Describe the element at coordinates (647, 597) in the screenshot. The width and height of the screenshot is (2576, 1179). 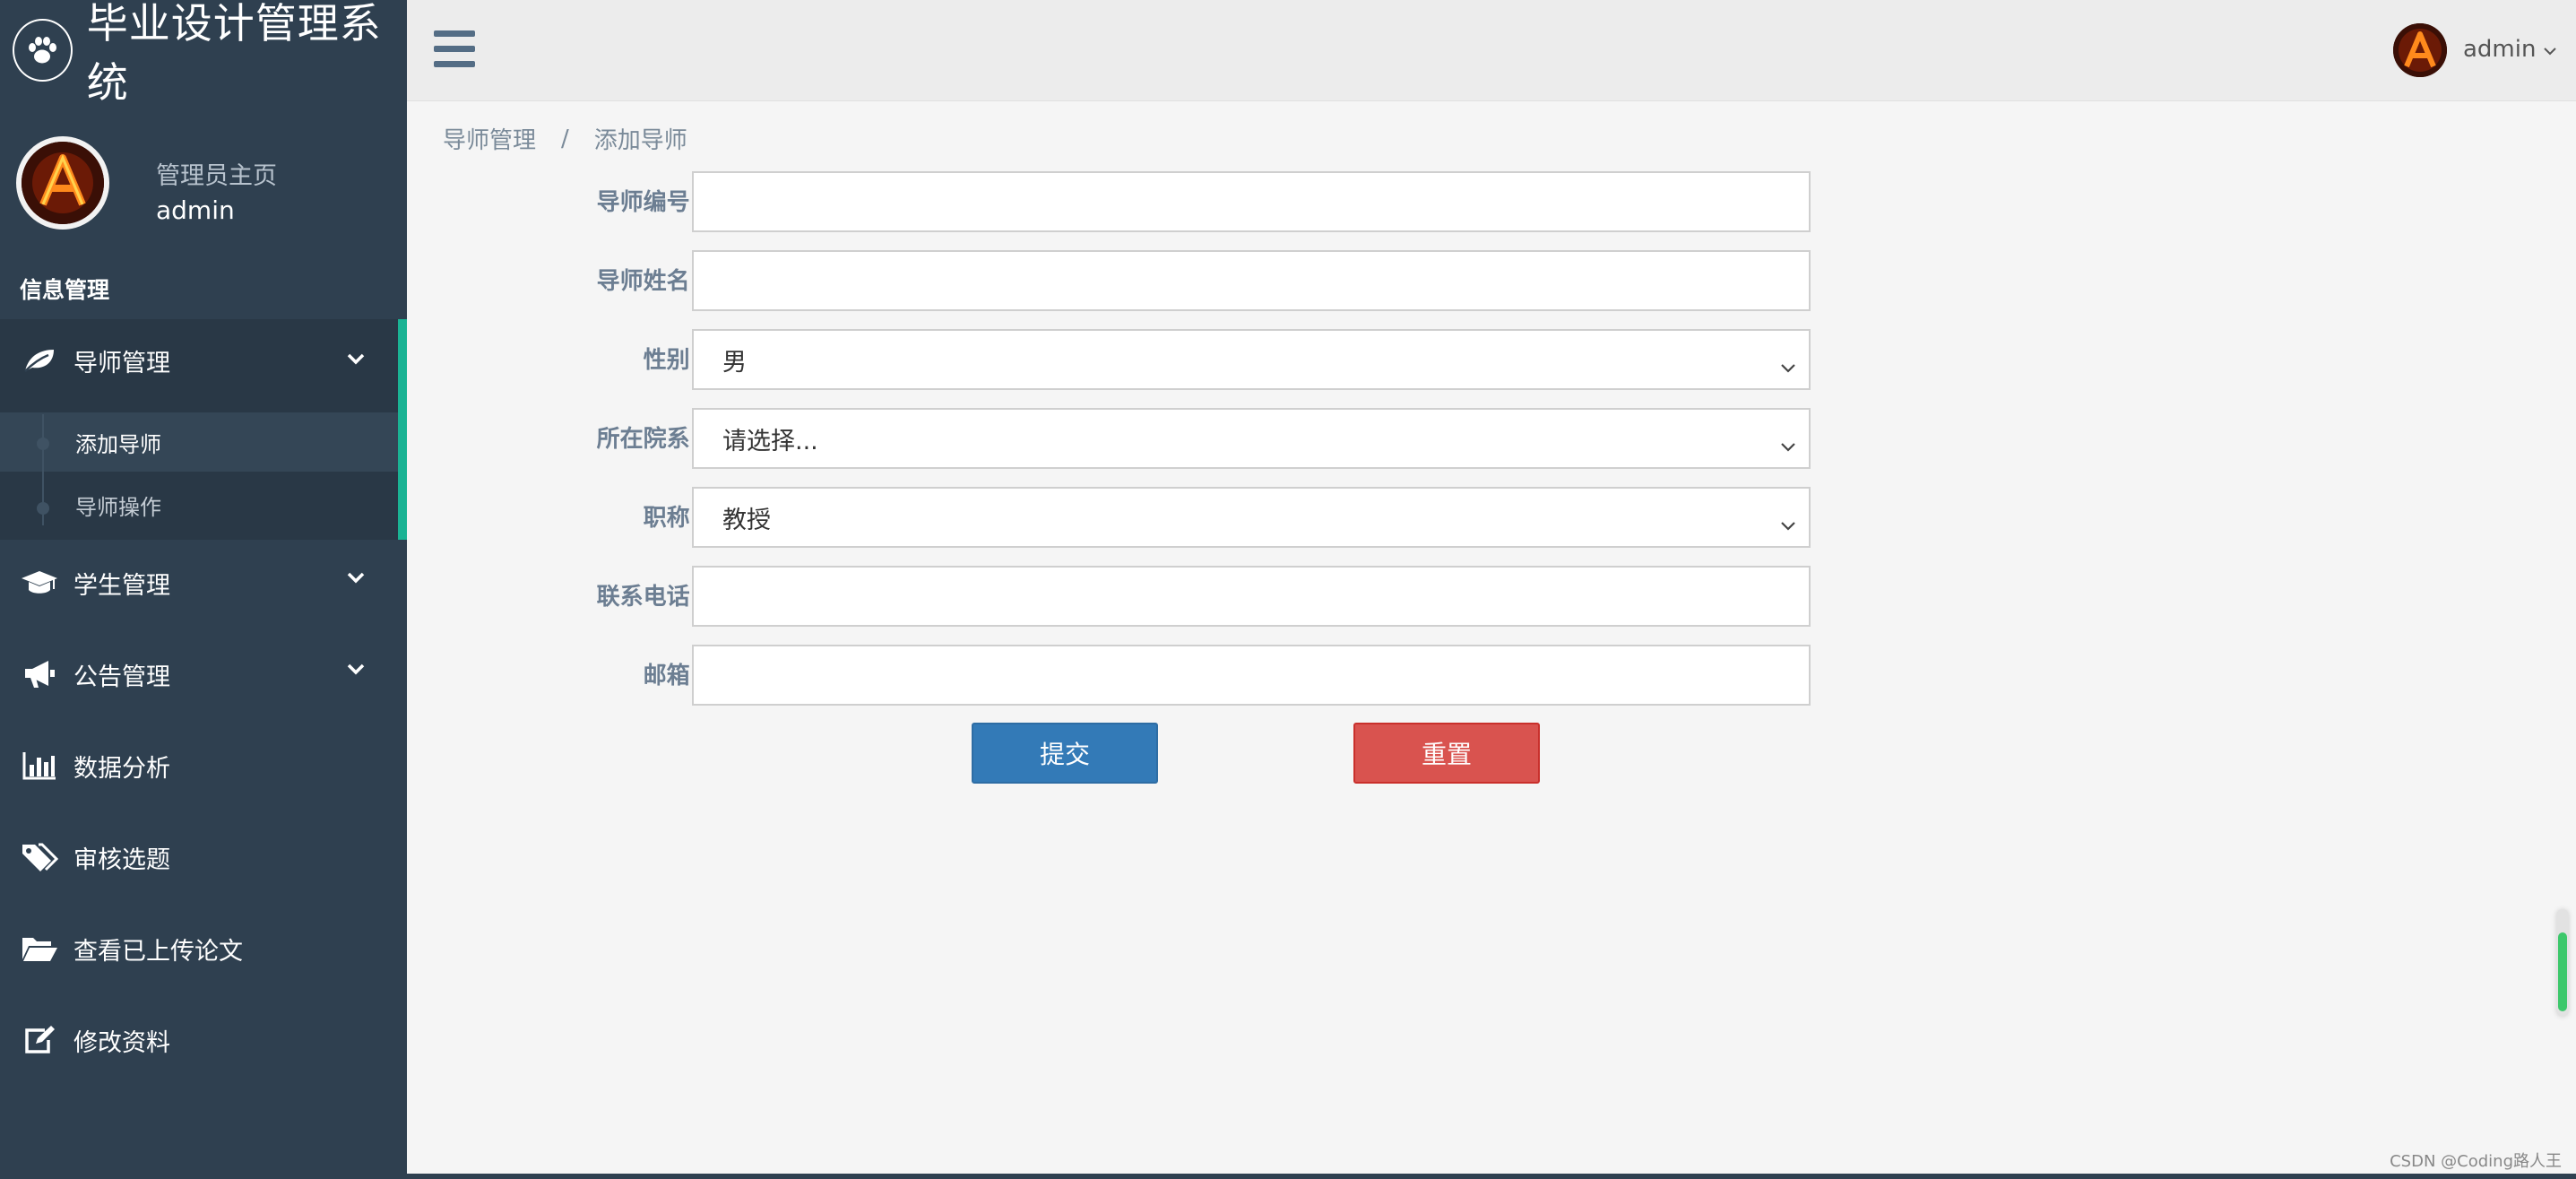
I see `phone-label: 联系电话:` at that location.